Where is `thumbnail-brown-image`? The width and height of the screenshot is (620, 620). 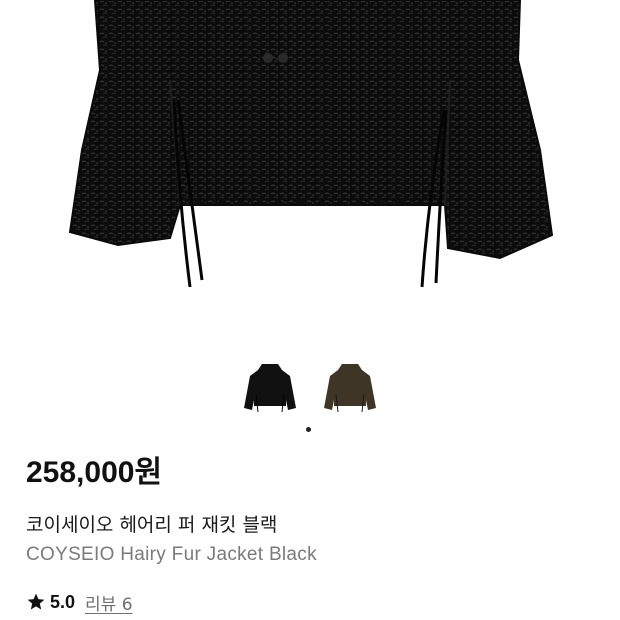
thumbnail-brown-image is located at coordinates (350, 388).